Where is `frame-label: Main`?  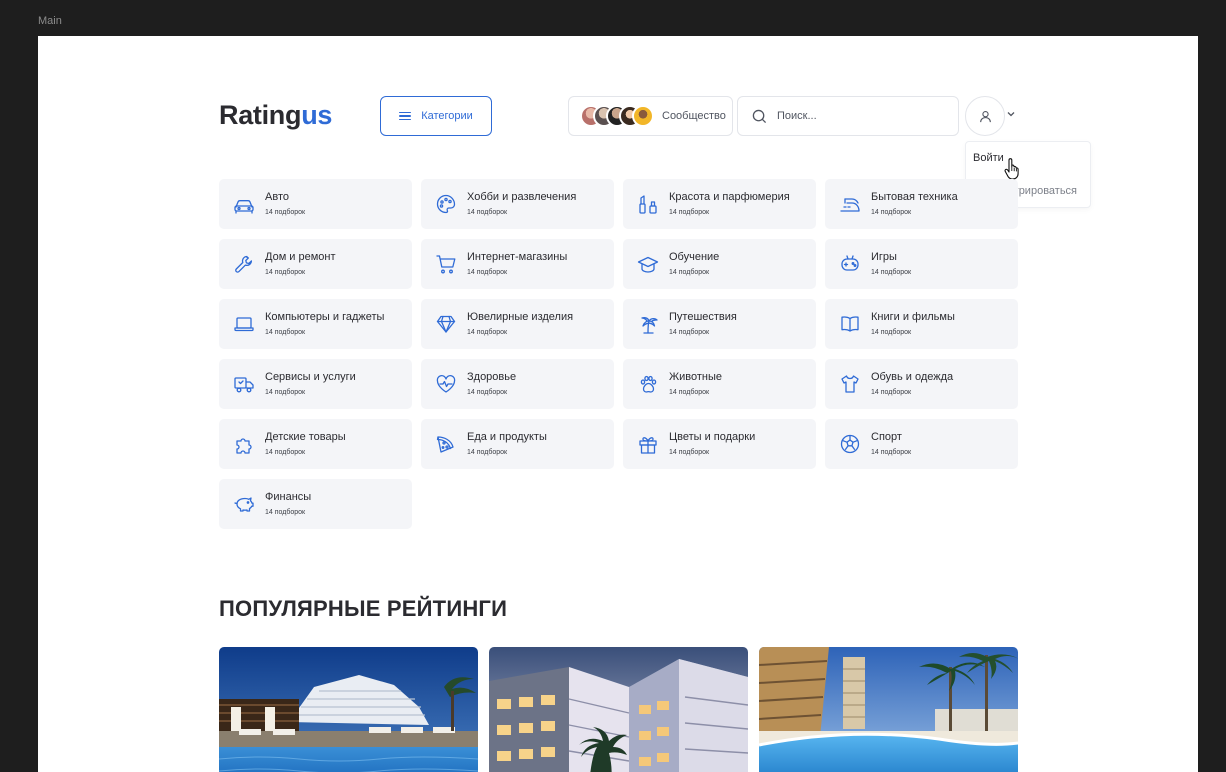
frame-label: Main is located at coordinates (50, 21).